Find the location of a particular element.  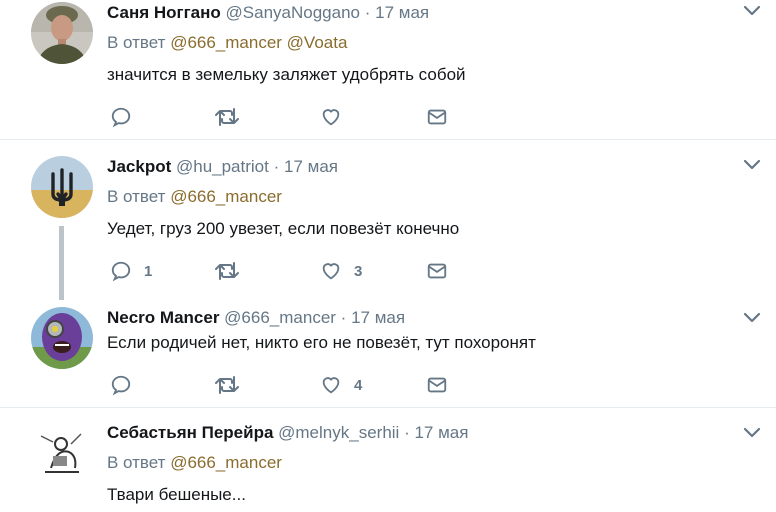

reply-mentions: @666_mancer @Voata is located at coordinates (258, 42).